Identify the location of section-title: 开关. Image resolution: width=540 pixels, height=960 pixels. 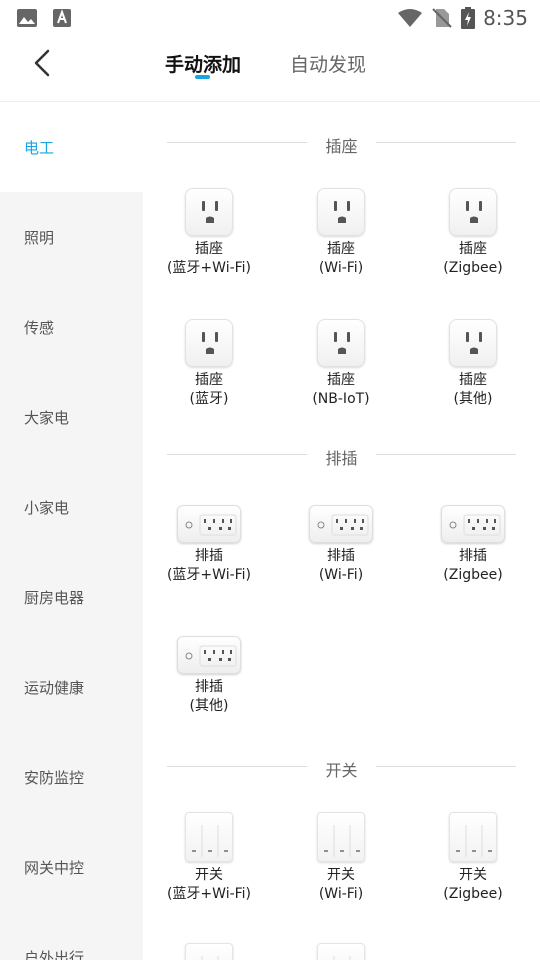
(341, 770).